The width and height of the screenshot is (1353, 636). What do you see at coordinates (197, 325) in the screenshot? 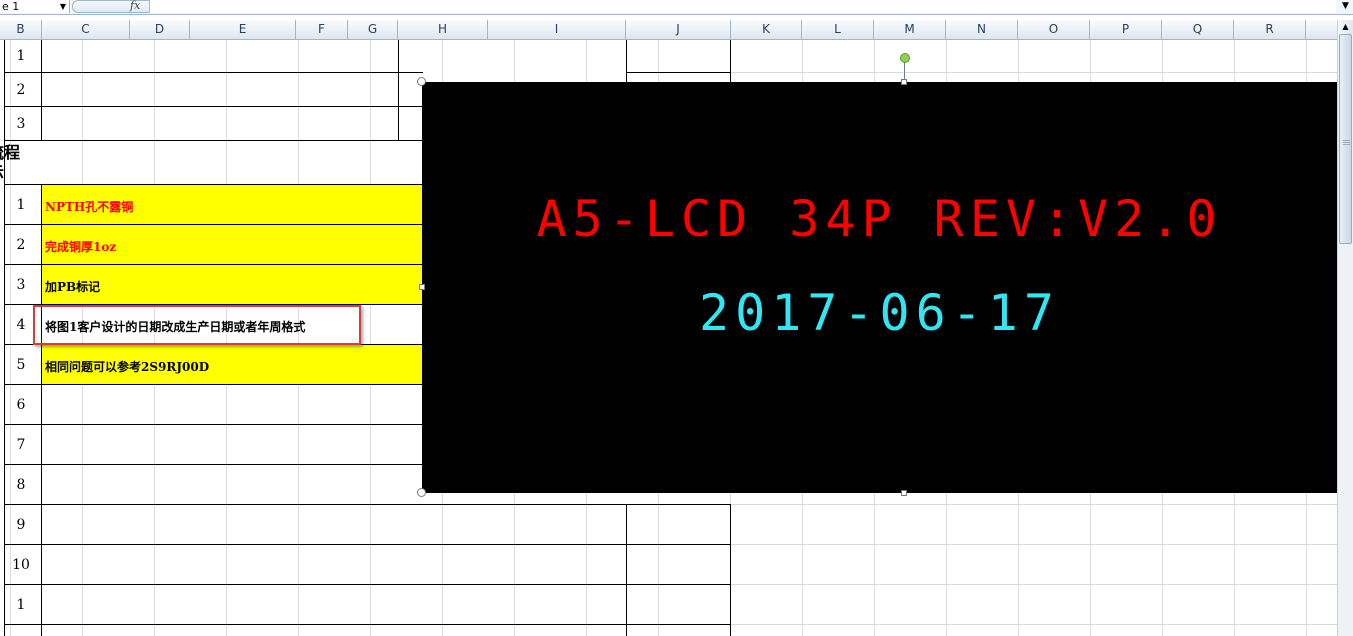
I see `callout-highlight-box` at bounding box center [197, 325].